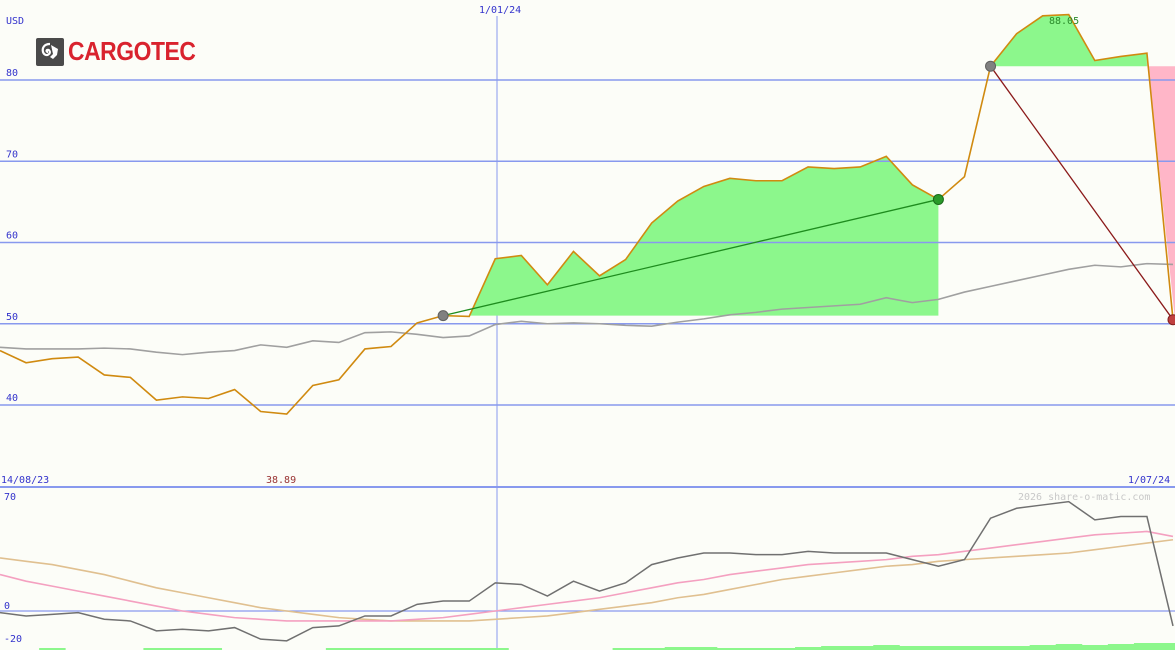 Image resolution: width=1175 pixels, height=650 pixels. What do you see at coordinates (1064, 21) in the screenshot?
I see `max-price-label: 88.05` at bounding box center [1064, 21].